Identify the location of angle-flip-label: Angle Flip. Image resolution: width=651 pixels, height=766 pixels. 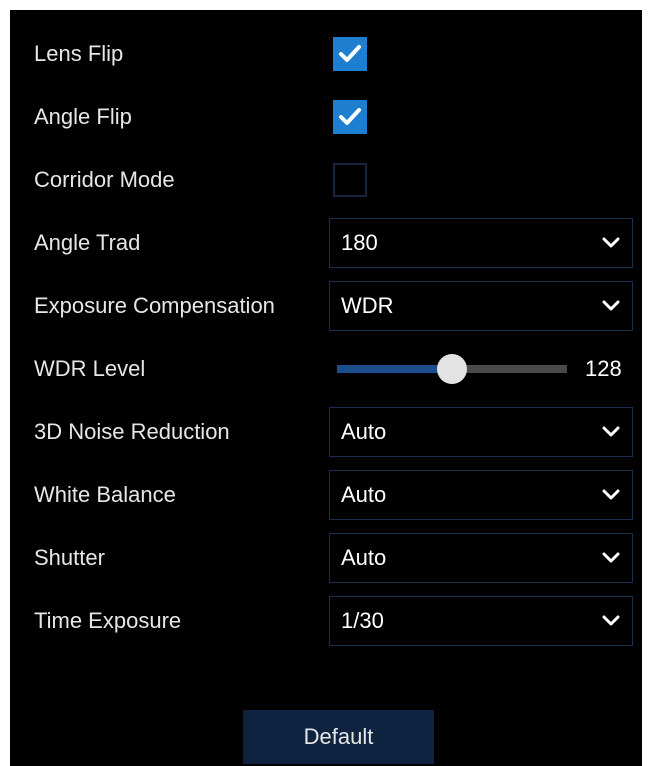
(83, 116).